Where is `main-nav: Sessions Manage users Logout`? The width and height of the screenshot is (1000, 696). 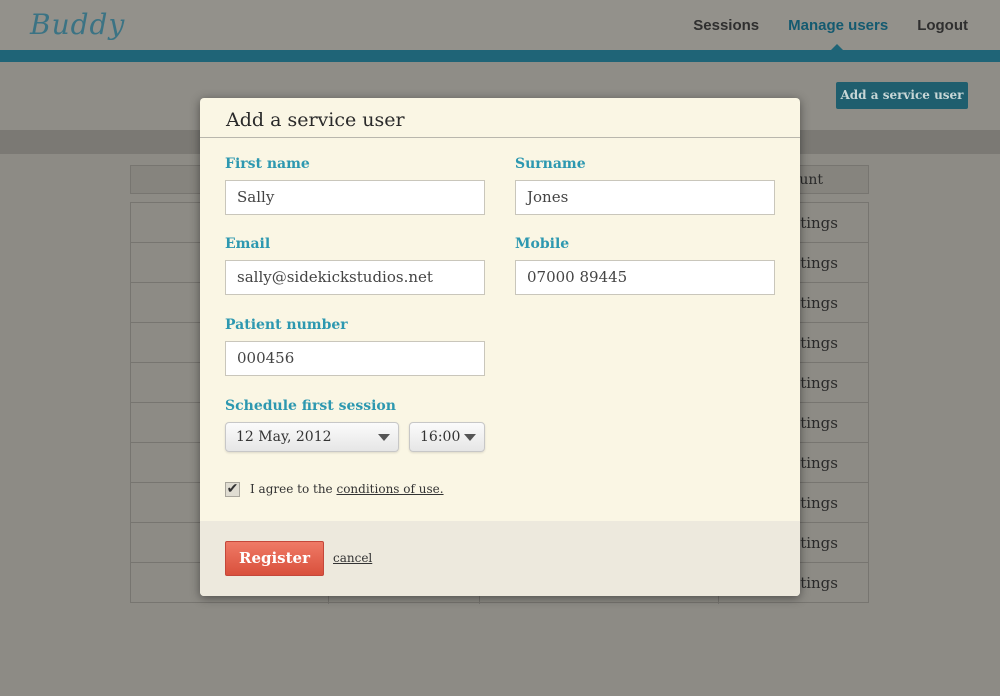
main-nav: Sessions Manage users Logout is located at coordinates (830, 25).